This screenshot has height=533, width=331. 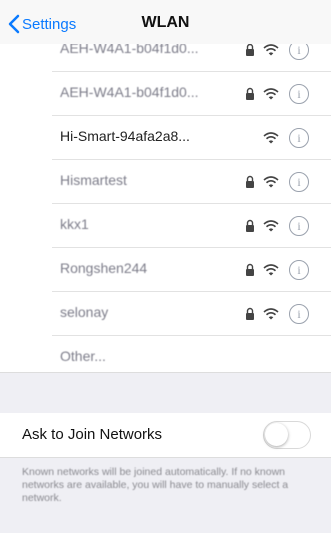 What do you see at coordinates (165, 435) in the screenshot?
I see `ask-to-join-row: Ask to Join Networks` at bounding box center [165, 435].